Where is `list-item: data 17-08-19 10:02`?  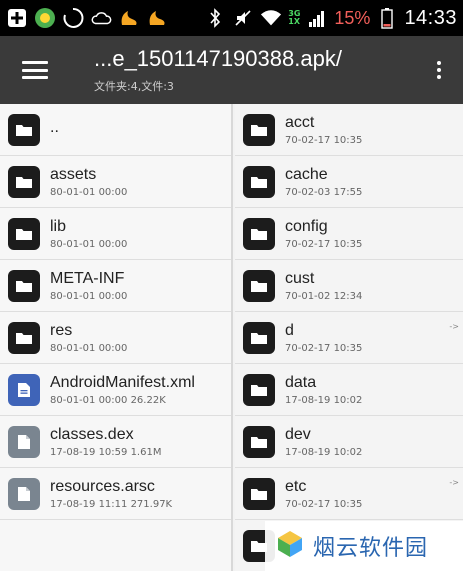 list-item: data 17-08-19 10:02 is located at coordinates (349, 390).